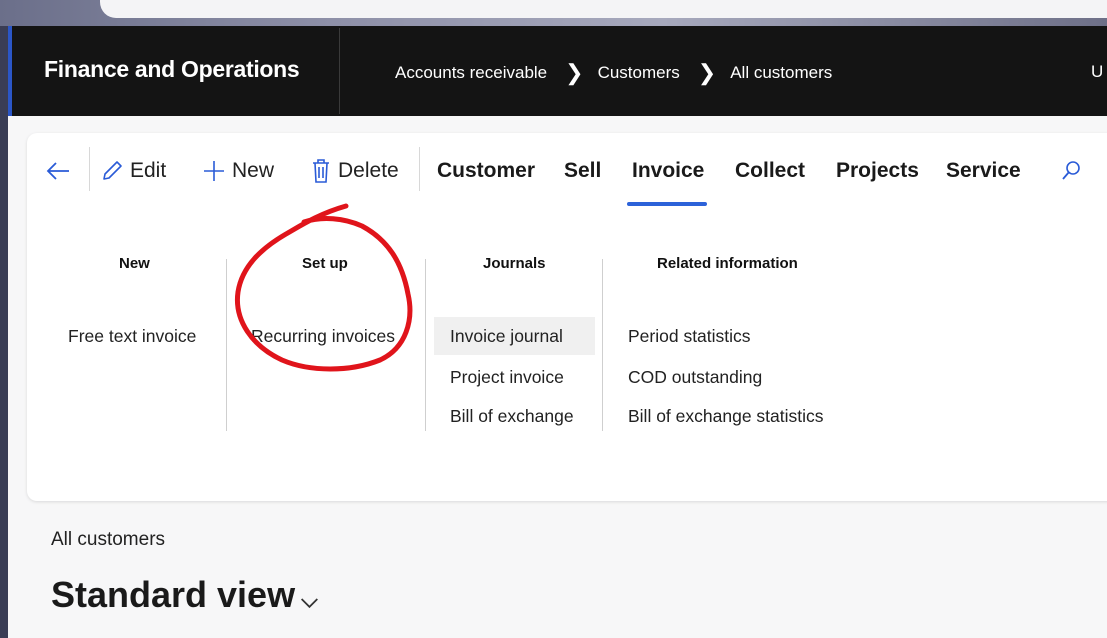 This screenshot has width=1107, height=638. I want to click on menu-item-period-statistics: Period statistics, so click(689, 336).